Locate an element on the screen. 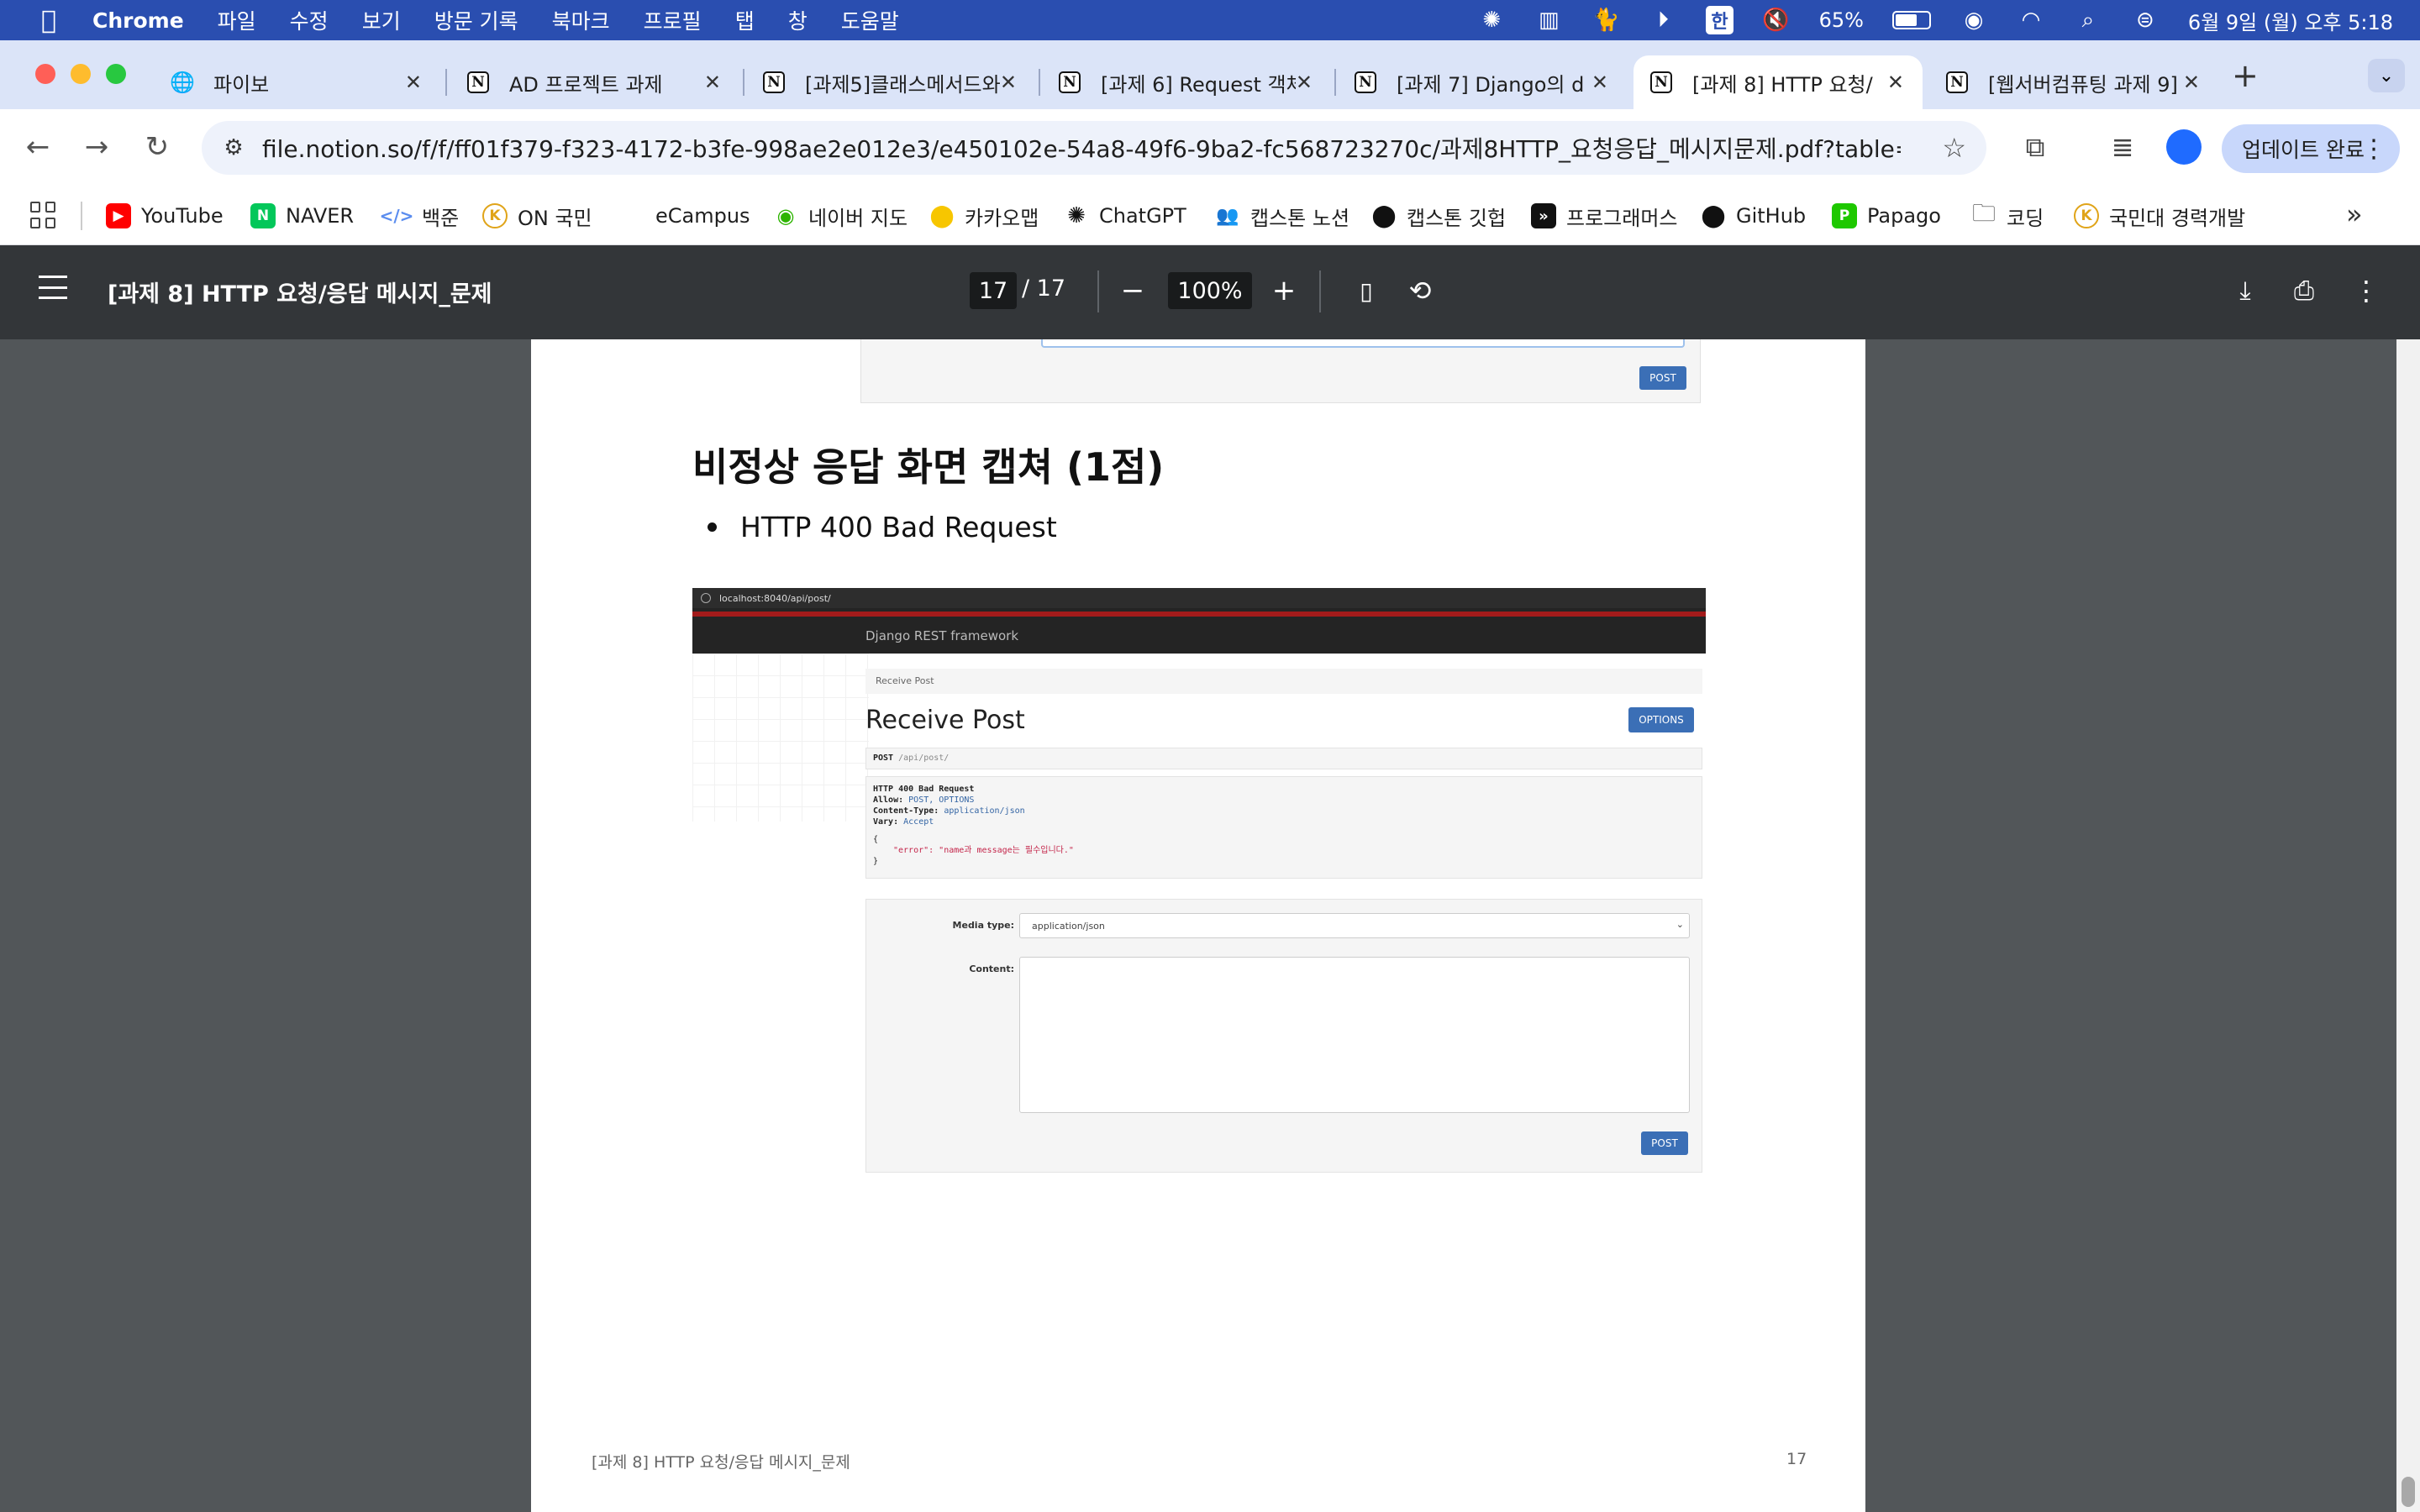 This screenshot has height=1512, width=2420. menu-file: 파일 is located at coordinates (237, 20).